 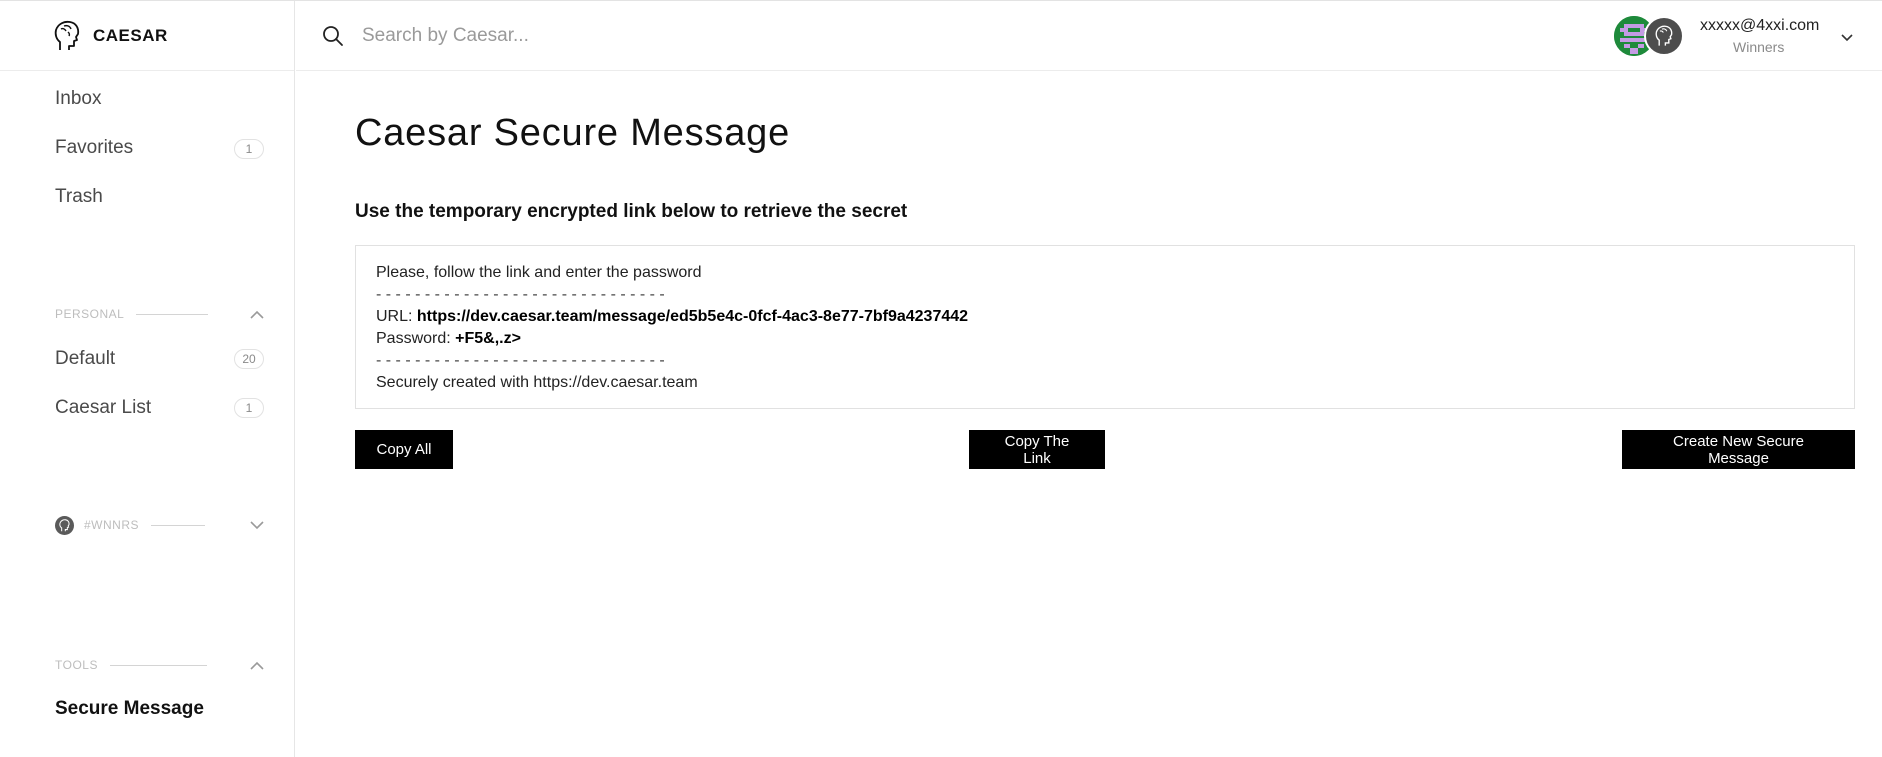 What do you see at coordinates (1759, 47) in the screenshot?
I see `user-team-name: Winners` at bounding box center [1759, 47].